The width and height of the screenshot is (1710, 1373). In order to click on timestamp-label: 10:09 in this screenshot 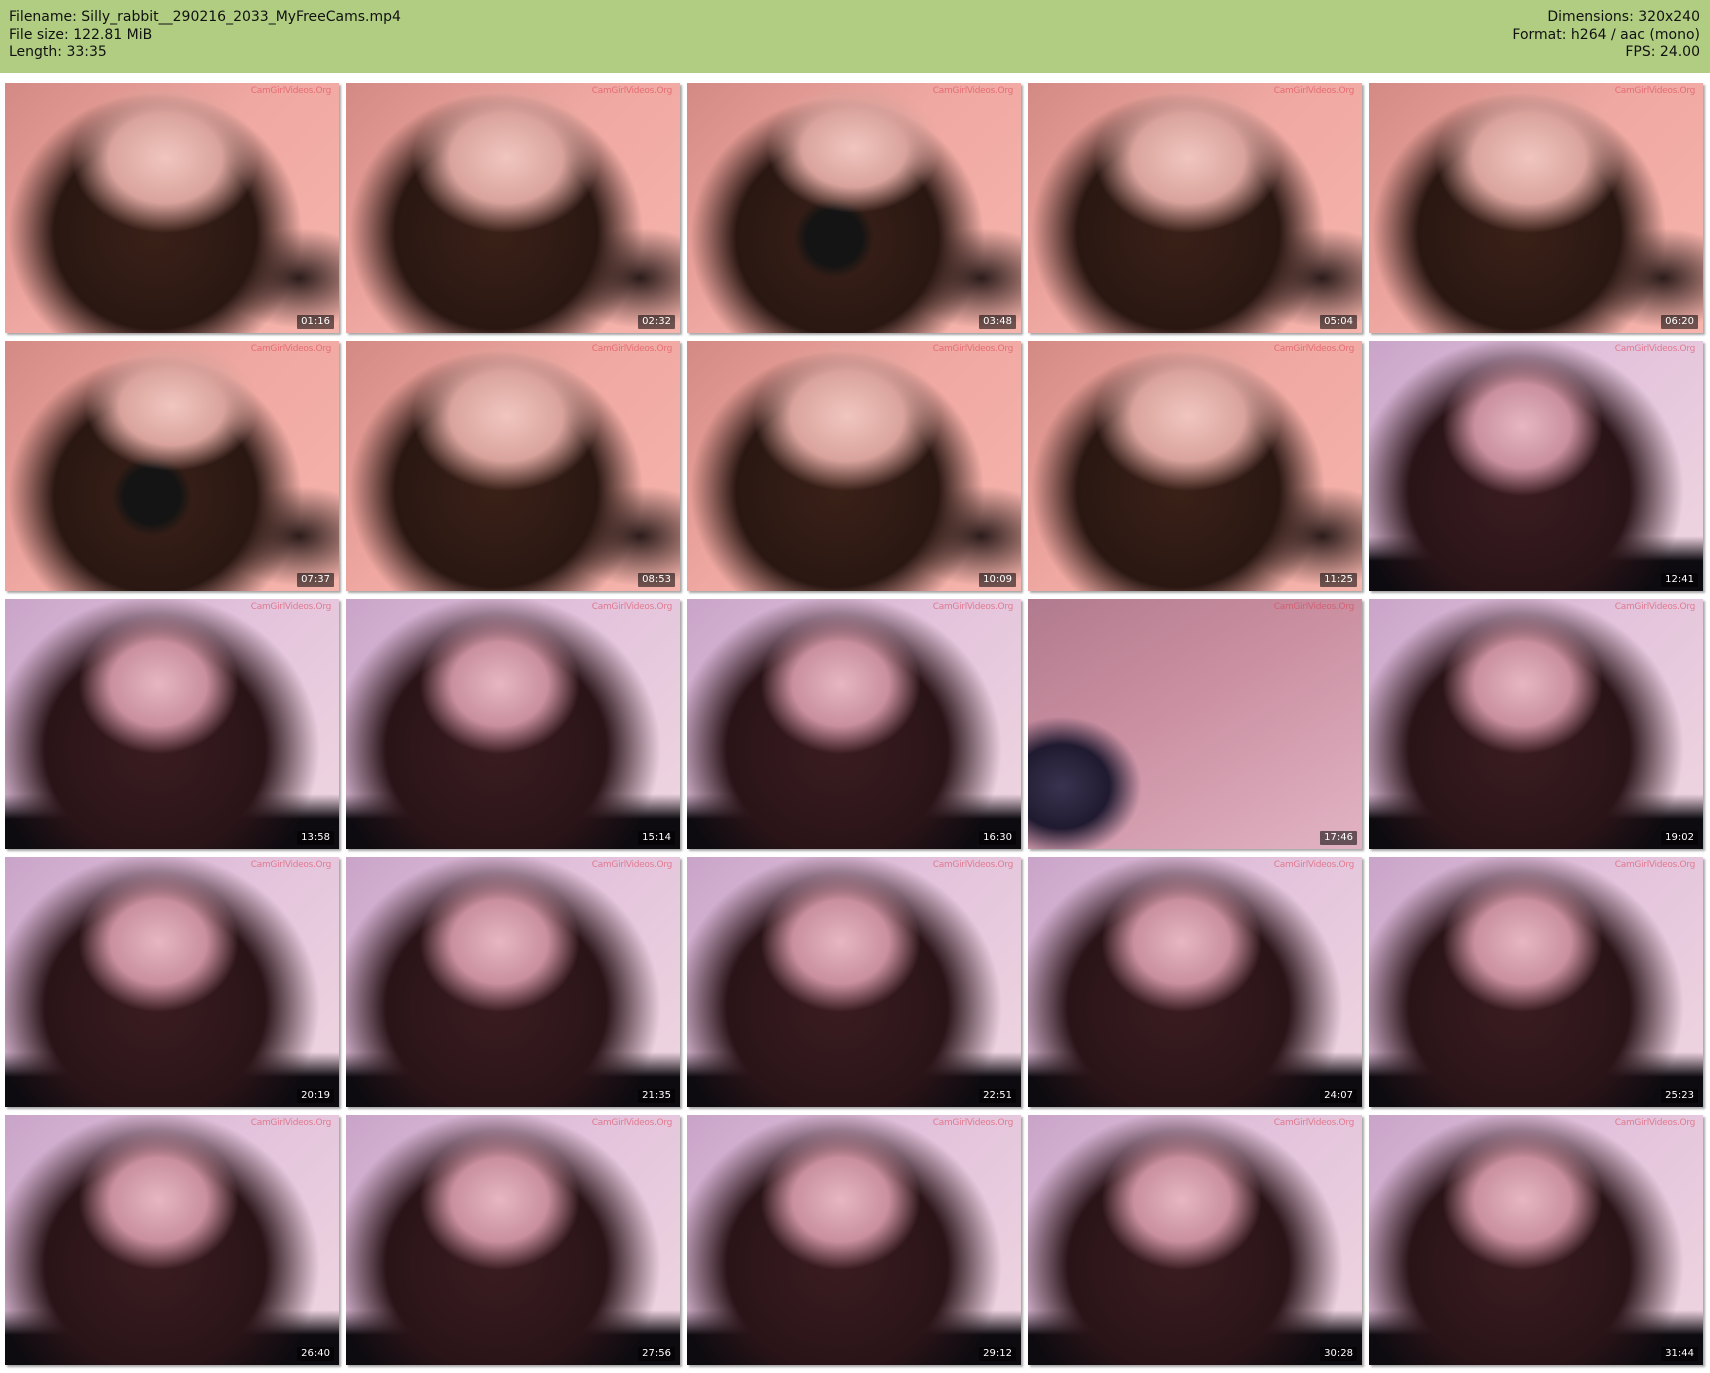, I will do `click(997, 580)`.